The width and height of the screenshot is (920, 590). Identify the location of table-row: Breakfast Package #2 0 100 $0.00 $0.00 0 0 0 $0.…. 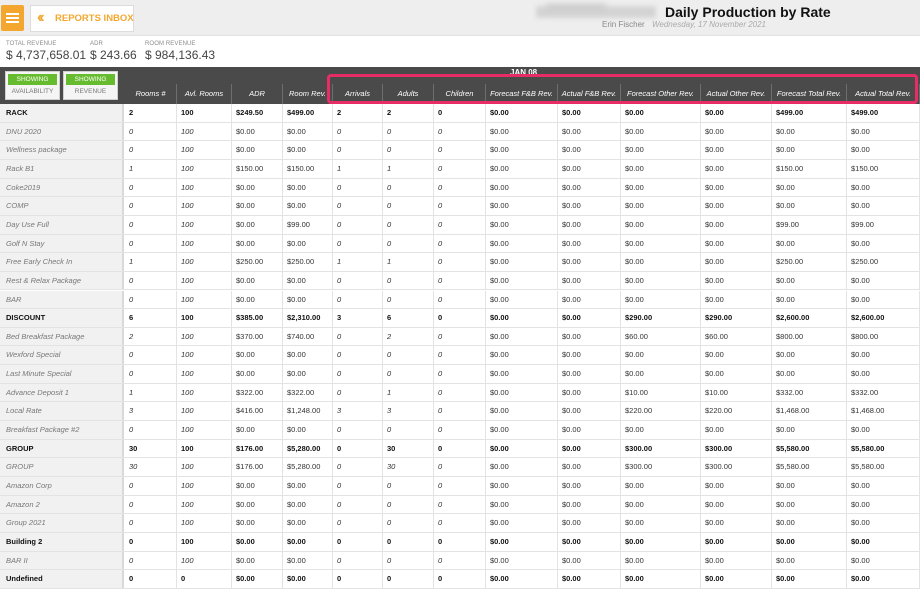
(460, 430).